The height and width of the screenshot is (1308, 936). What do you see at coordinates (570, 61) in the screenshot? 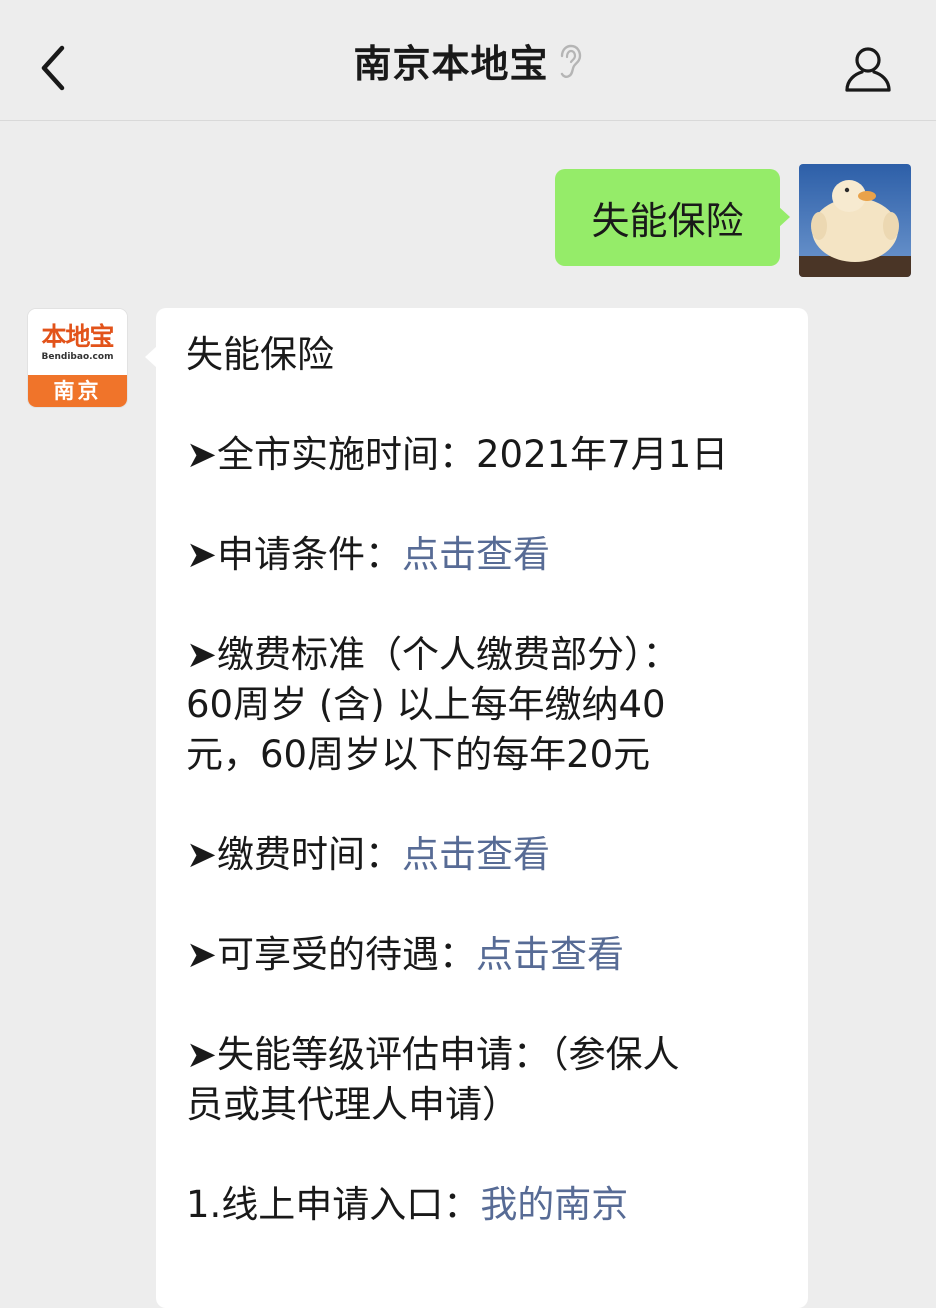
I see `ear-icon` at bounding box center [570, 61].